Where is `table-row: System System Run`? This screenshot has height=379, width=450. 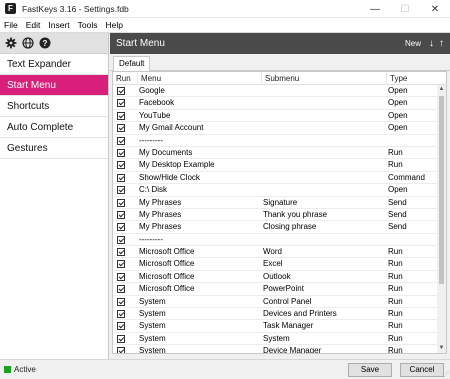
table-row: System System Run is located at coordinates (279, 339).